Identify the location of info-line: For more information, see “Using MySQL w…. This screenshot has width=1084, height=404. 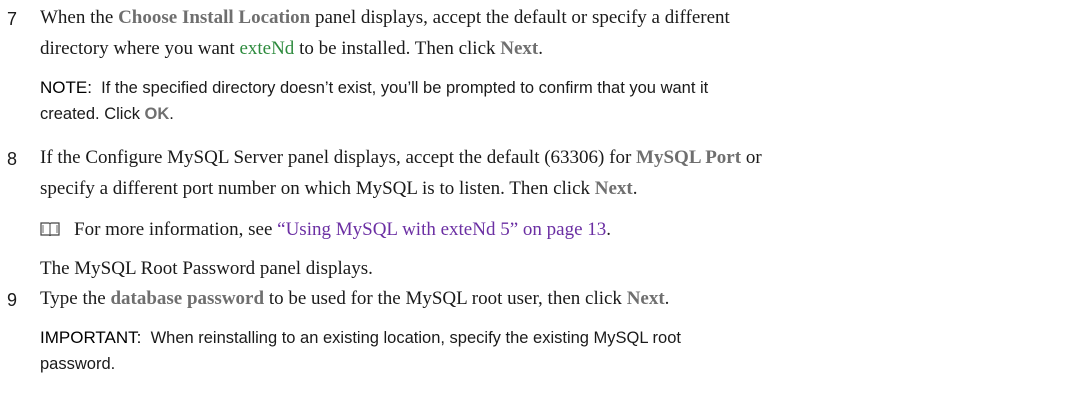
(325, 230).